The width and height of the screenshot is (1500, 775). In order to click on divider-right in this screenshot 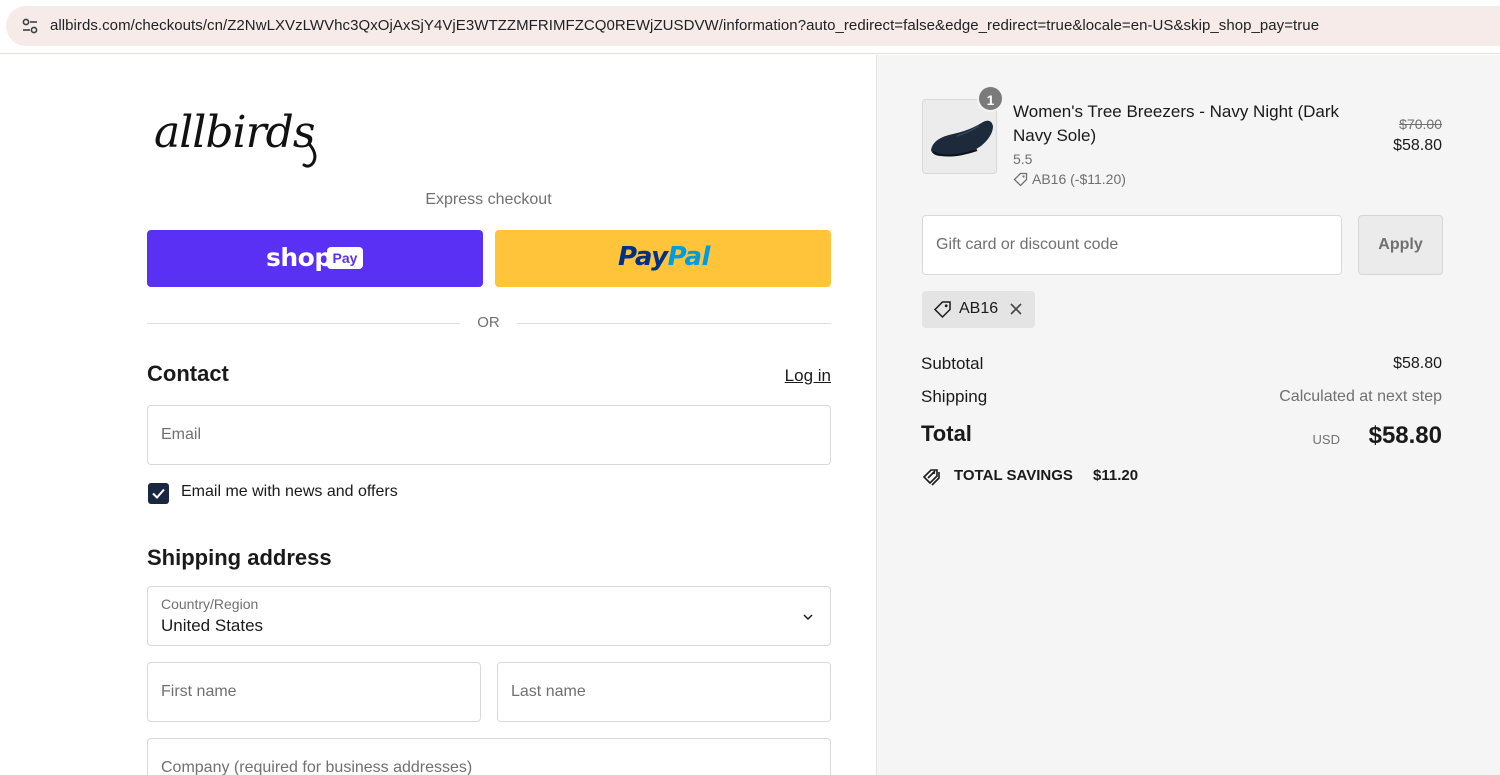, I will do `click(674, 323)`.